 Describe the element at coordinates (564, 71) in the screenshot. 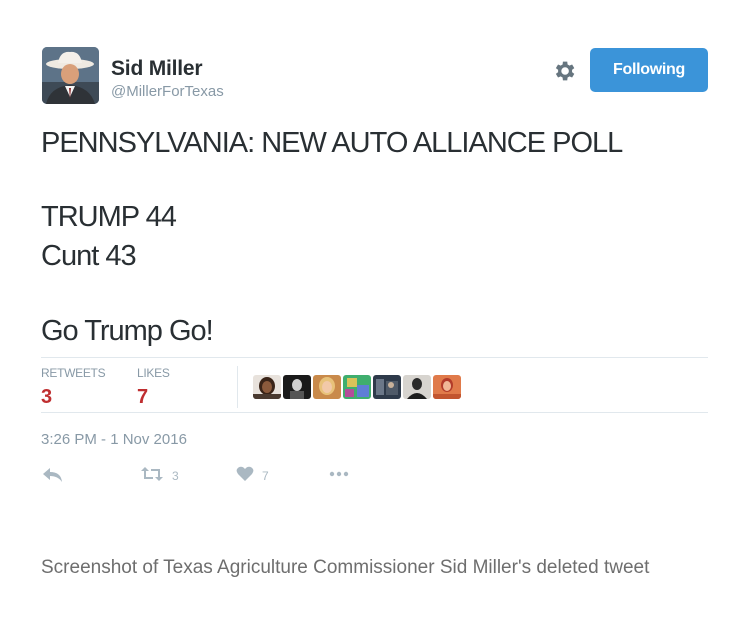

I see `gear-icon` at that location.